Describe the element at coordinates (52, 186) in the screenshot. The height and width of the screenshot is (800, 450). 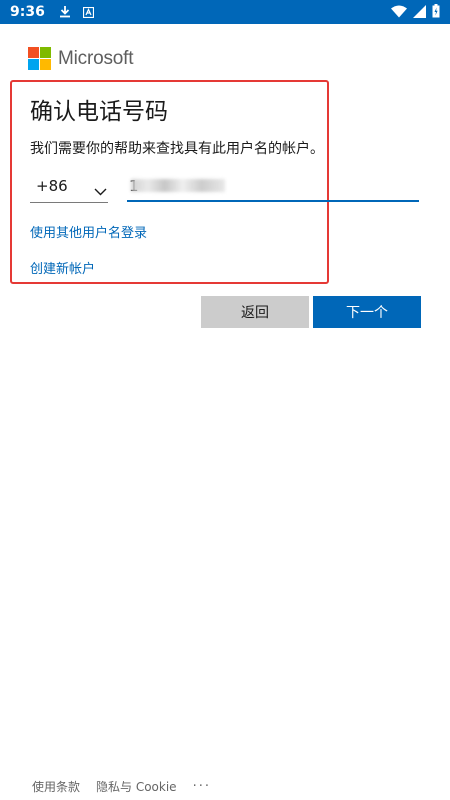
I see `country-code-value: +86` at that location.